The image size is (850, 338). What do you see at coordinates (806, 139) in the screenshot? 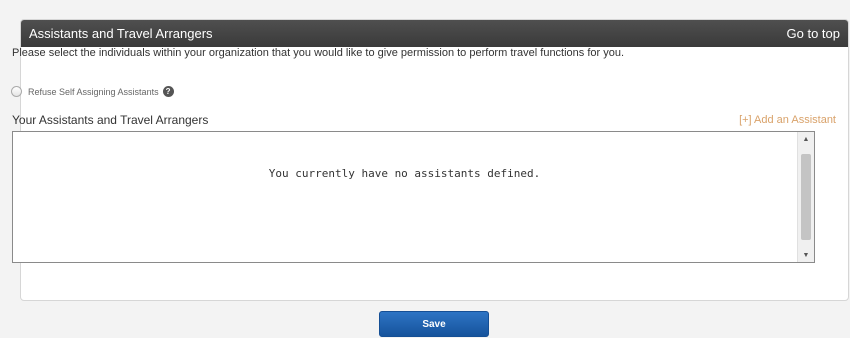
I see `scroll-up-arrow-icon: ▲` at bounding box center [806, 139].